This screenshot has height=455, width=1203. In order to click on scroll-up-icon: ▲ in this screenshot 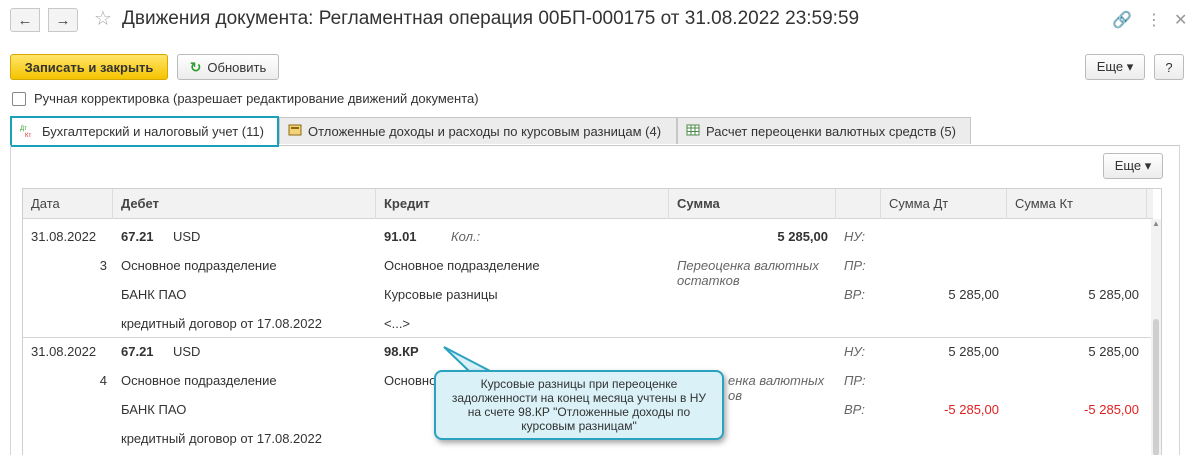, I will do `click(1156, 223)`.